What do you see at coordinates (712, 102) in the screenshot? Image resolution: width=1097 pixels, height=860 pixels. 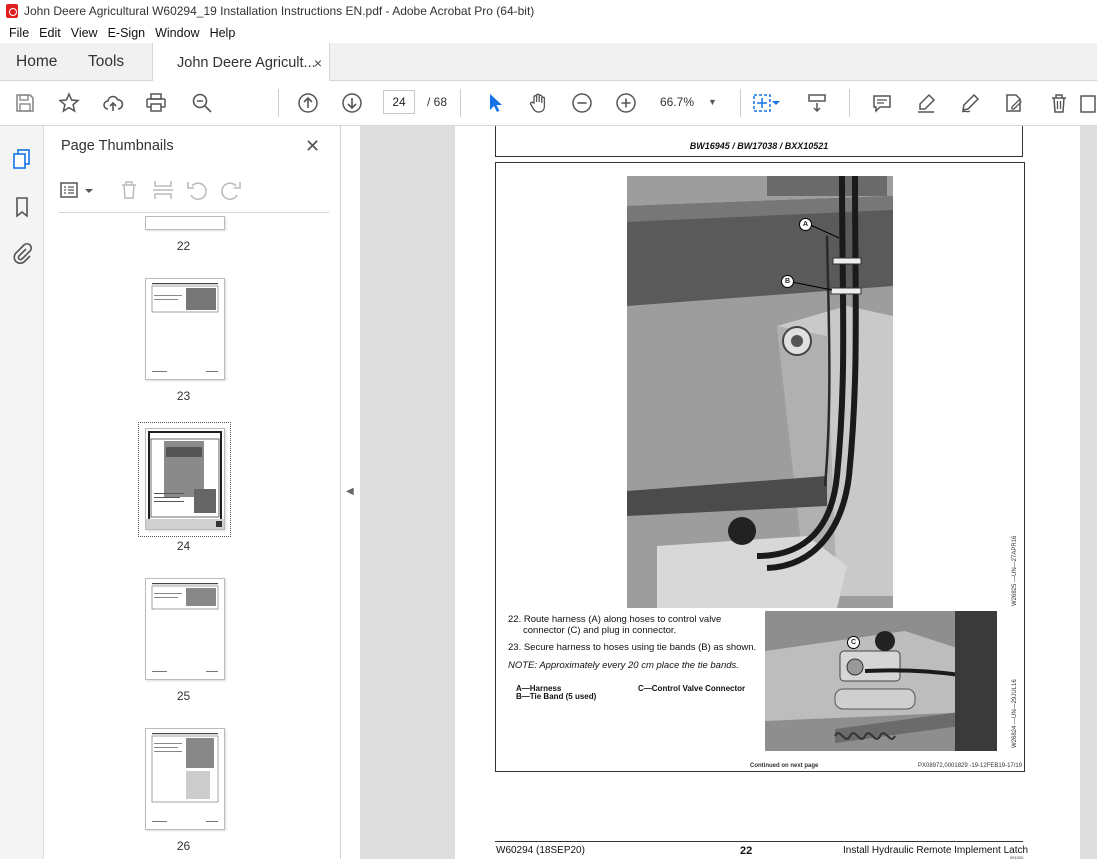 I see `chevron-down-icon: ▼` at bounding box center [712, 102].